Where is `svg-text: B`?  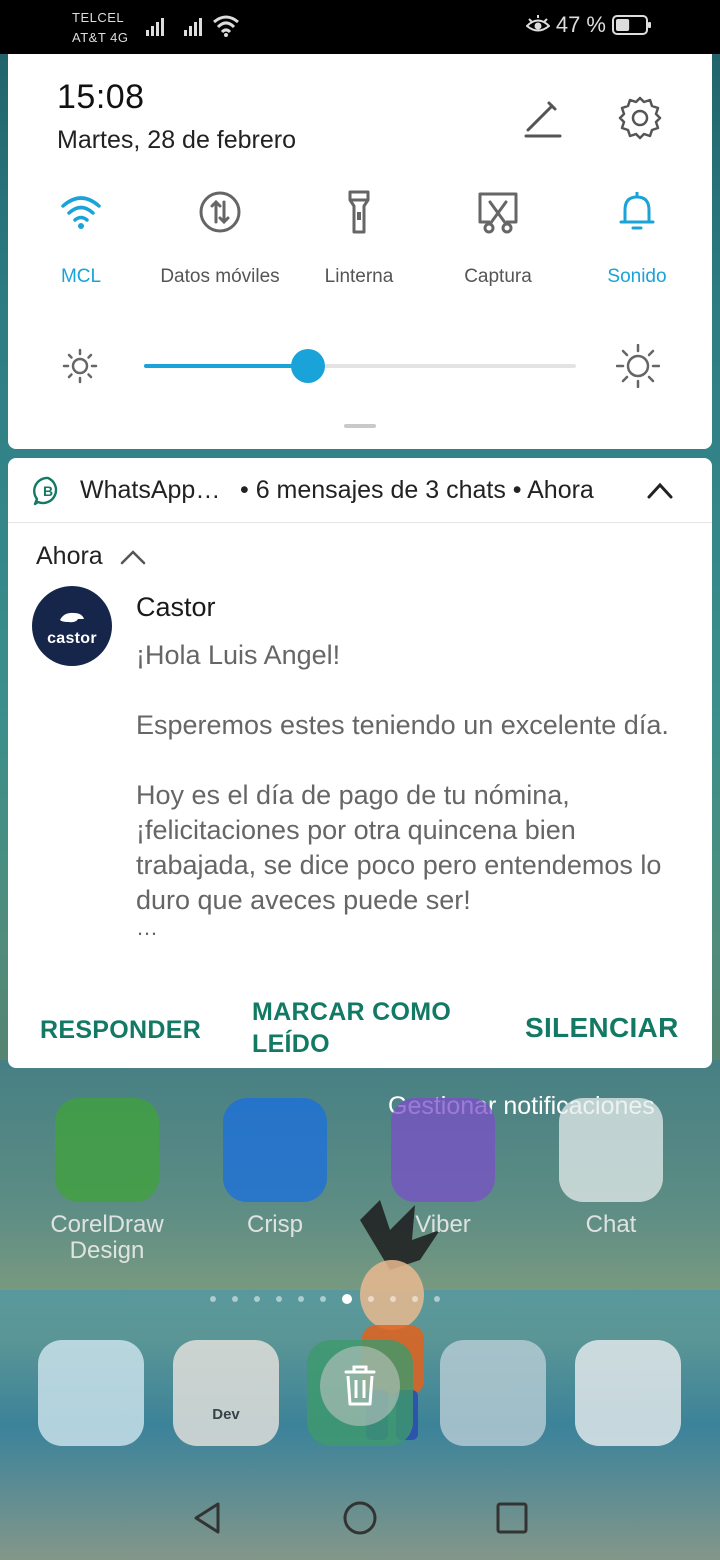 svg-text: B is located at coordinates (48, 491).